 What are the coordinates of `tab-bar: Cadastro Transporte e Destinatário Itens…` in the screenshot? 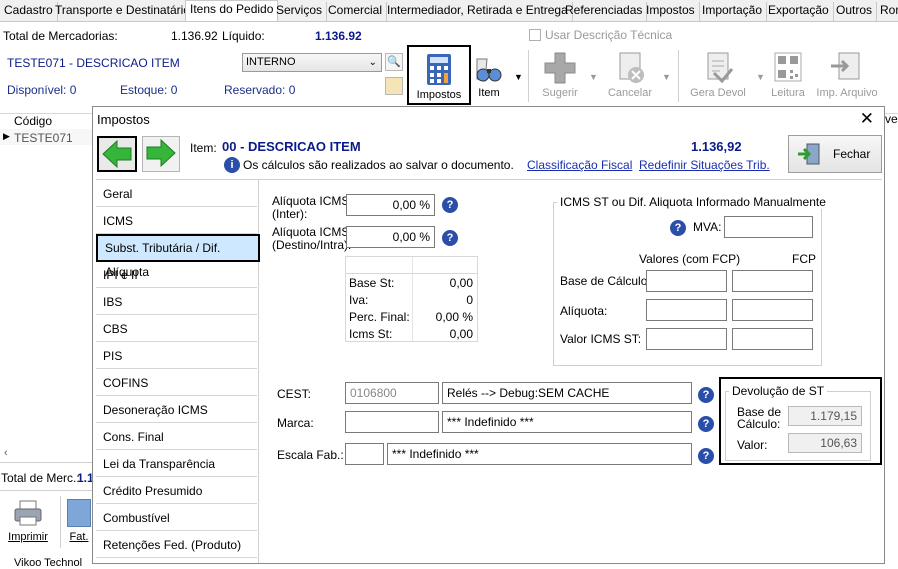 It's located at (449, 11).